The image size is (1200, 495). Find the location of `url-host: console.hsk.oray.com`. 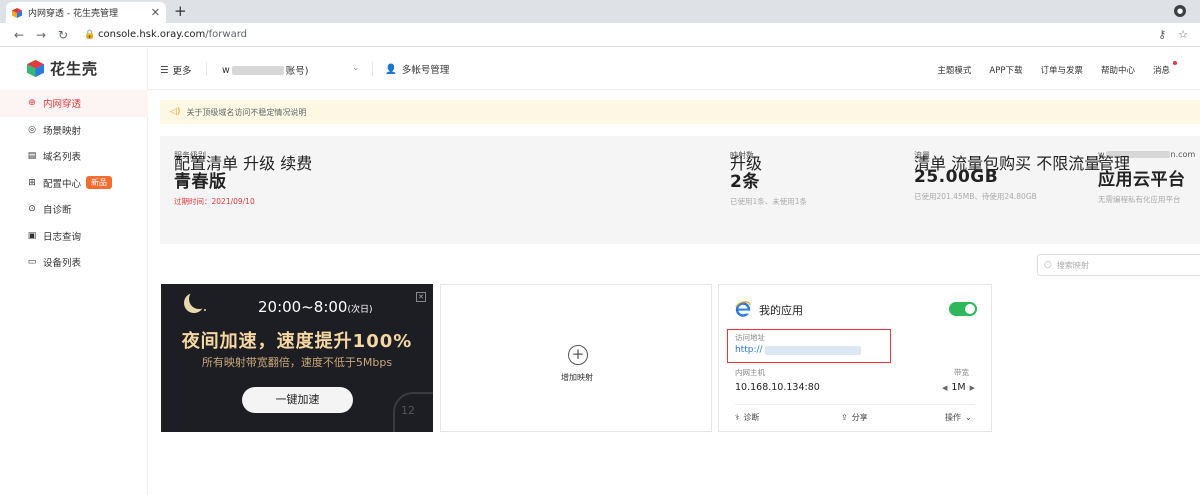

url-host: console.hsk.oray.com is located at coordinates (152, 34).